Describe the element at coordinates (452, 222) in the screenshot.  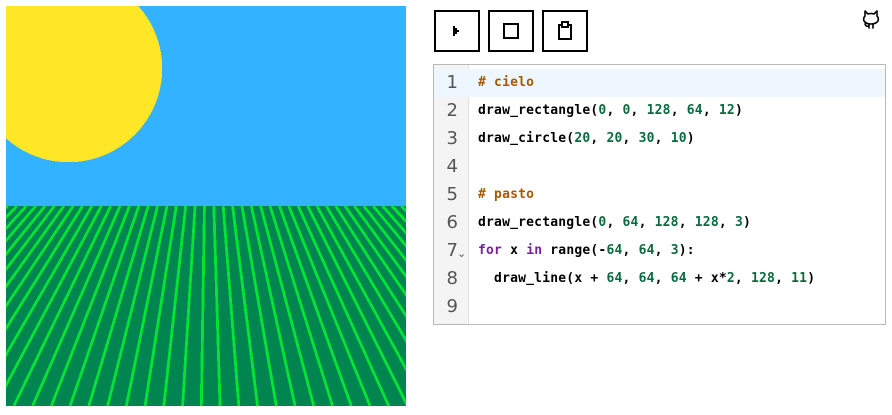
I see `line-number: 6` at that location.